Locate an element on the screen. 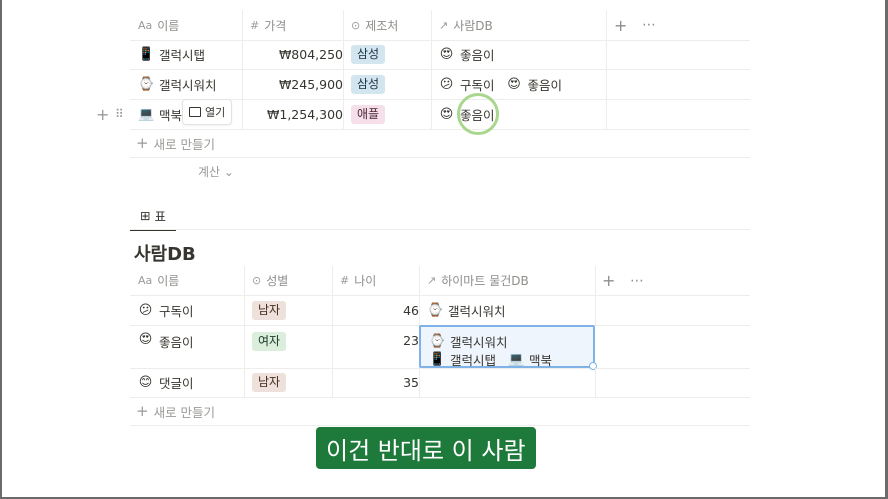  maker-cell: 애플 is located at coordinates (368, 114).